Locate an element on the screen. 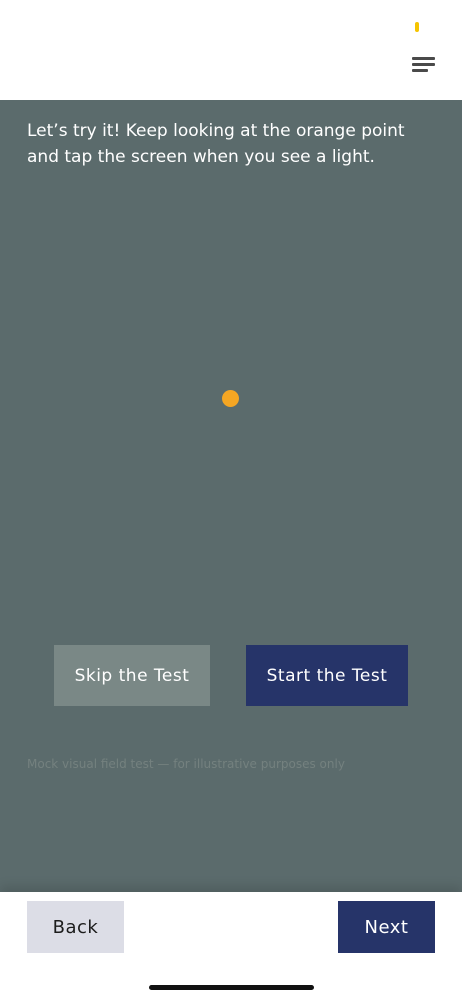  back-button: Back is located at coordinates (75, 927).